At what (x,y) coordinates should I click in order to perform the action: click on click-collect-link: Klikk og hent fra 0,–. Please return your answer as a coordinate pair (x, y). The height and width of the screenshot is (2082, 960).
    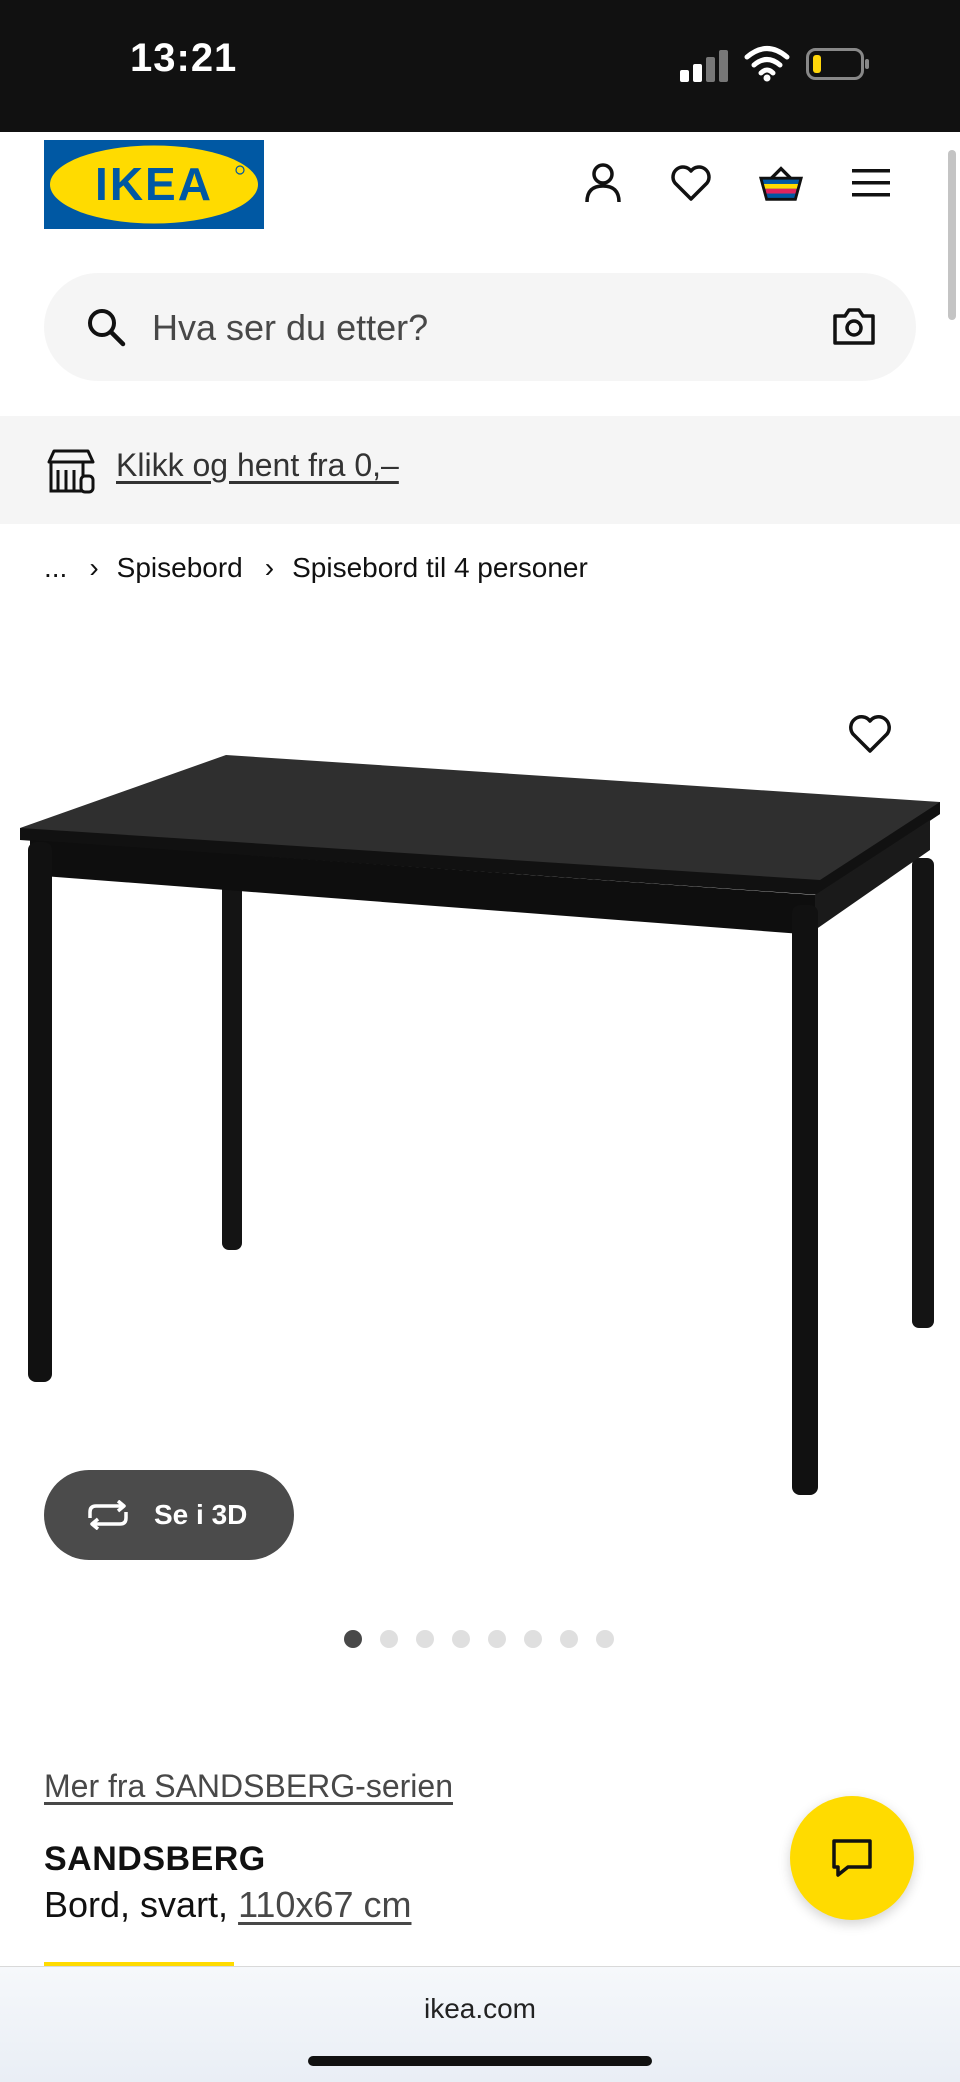
    Looking at the image, I should click on (257, 465).